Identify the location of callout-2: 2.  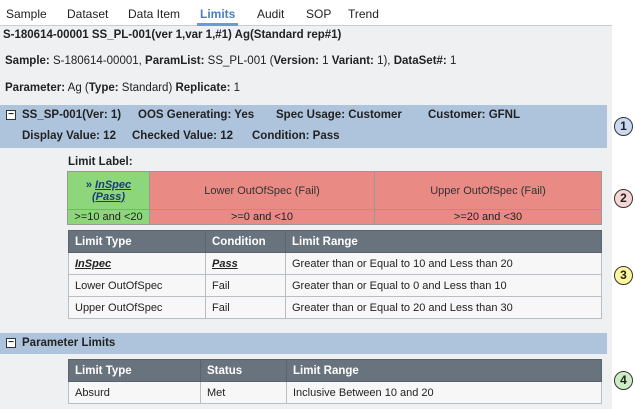
(623, 198).